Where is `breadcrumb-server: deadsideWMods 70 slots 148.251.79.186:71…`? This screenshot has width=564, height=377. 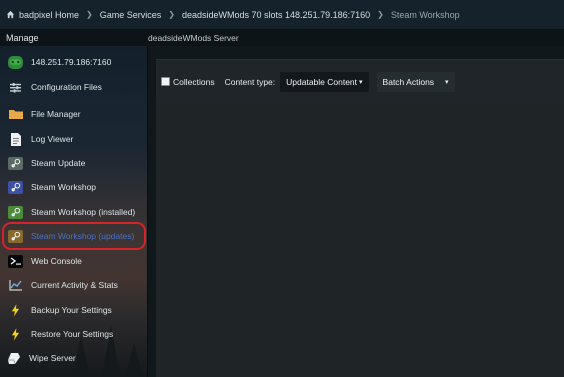 breadcrumb-server: deadsideWMods 70 slots 148.251.79.186:71… is located at coordinates (276, 15).